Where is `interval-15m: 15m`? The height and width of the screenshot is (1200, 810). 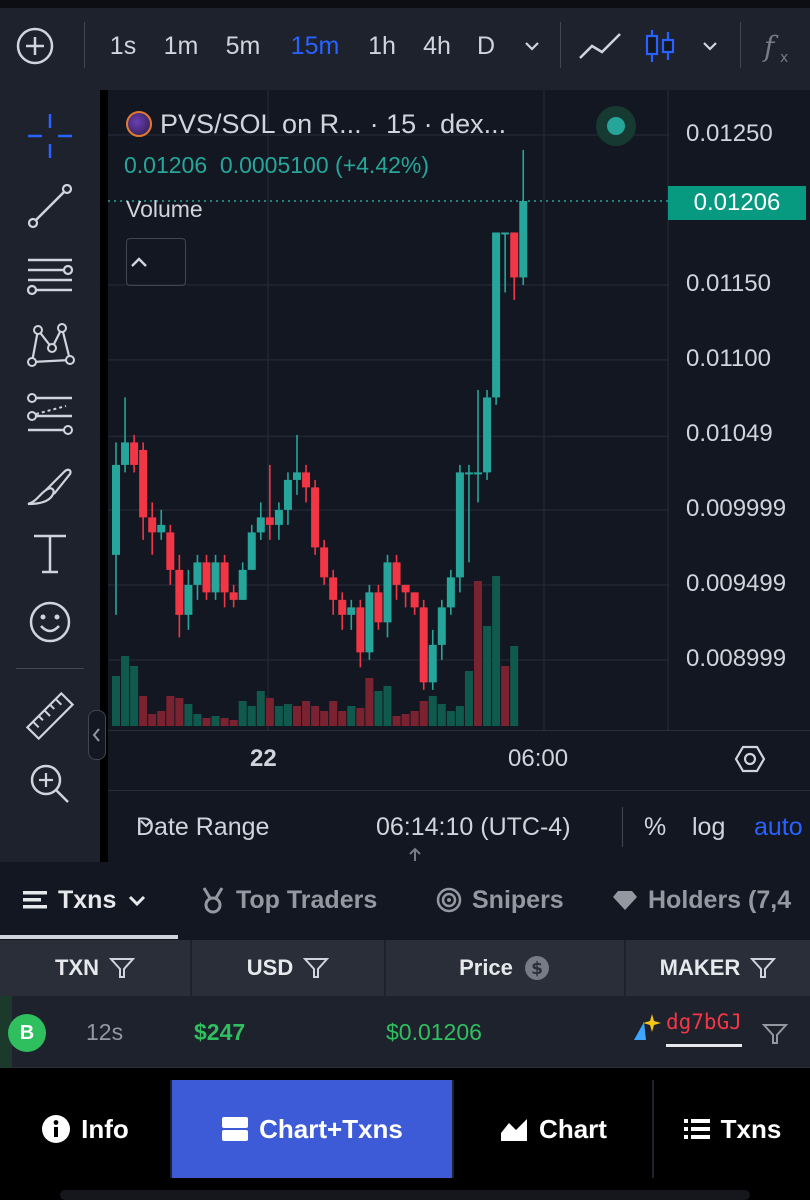 interval-15m: 15m is located at coordinates (315, 46).